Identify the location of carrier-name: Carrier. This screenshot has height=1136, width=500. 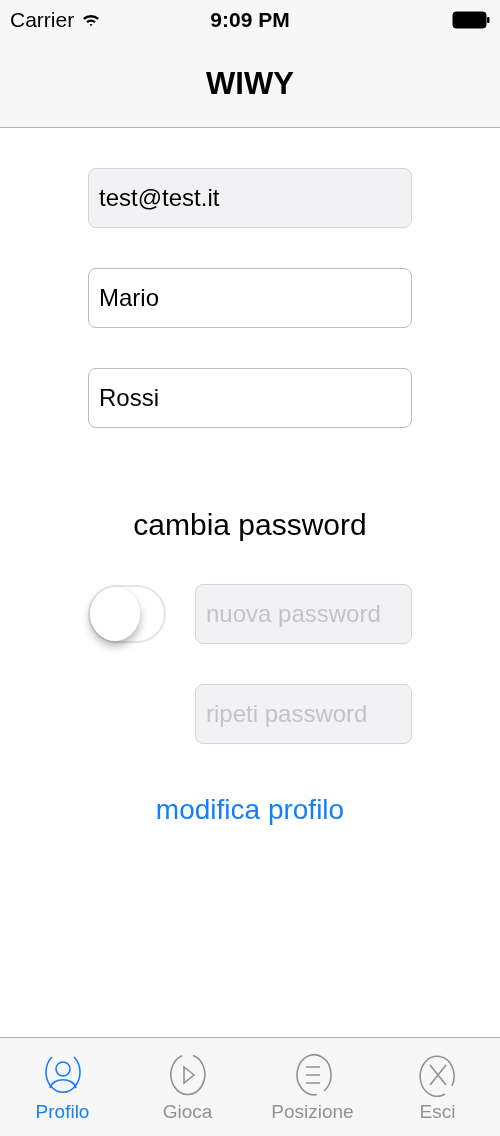
(42, 20).